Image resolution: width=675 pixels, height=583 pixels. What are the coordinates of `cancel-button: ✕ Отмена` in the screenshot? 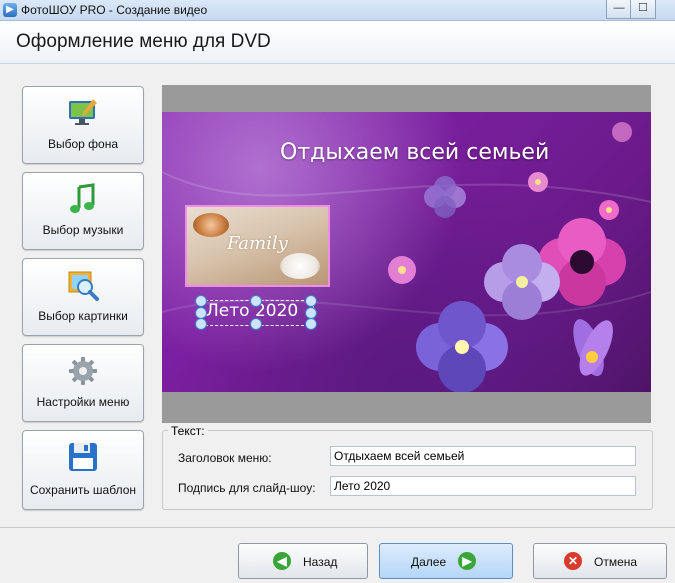 It's located at (600, 561).